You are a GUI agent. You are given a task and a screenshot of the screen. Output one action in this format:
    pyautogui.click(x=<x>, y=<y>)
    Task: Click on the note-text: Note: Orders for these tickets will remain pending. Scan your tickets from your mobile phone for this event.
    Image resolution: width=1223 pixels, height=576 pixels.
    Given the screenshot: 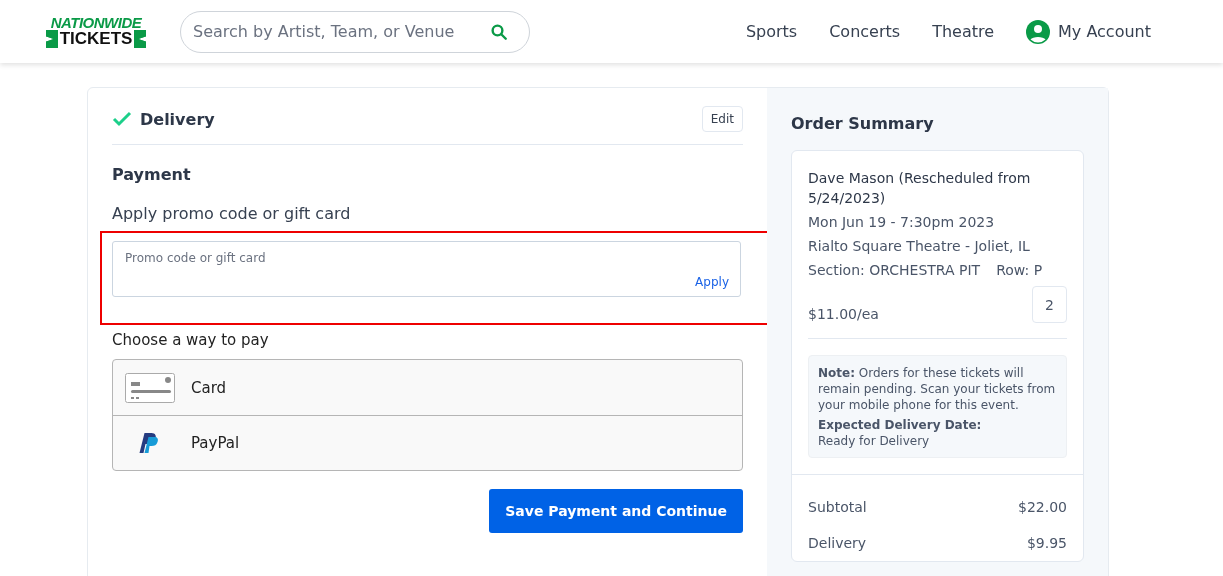 What is the action you would take?
    pyautogui.click(x=937, y=389)
    